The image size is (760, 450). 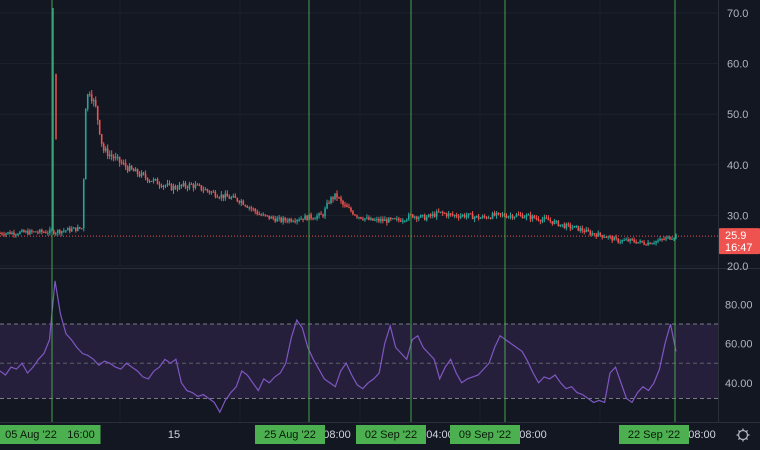 I want to click on gear-icon, so click(x=739, y=436).